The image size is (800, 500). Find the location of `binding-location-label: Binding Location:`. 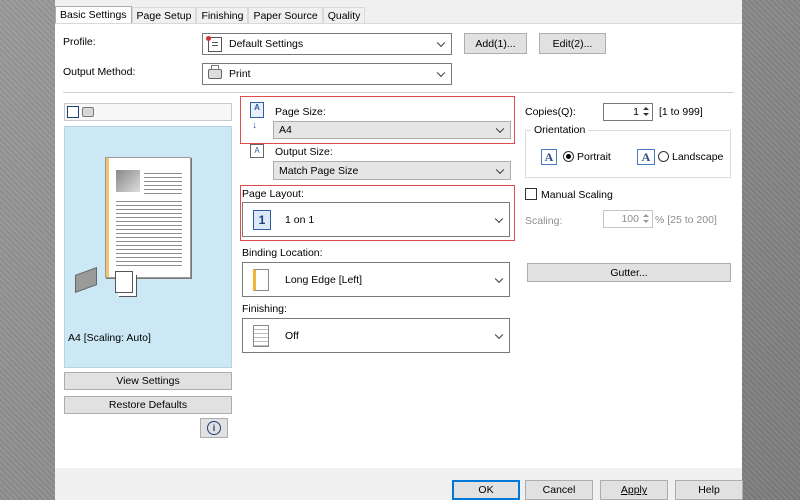

binding-location-label: Binding Location: is located at coordinates (282, 253).